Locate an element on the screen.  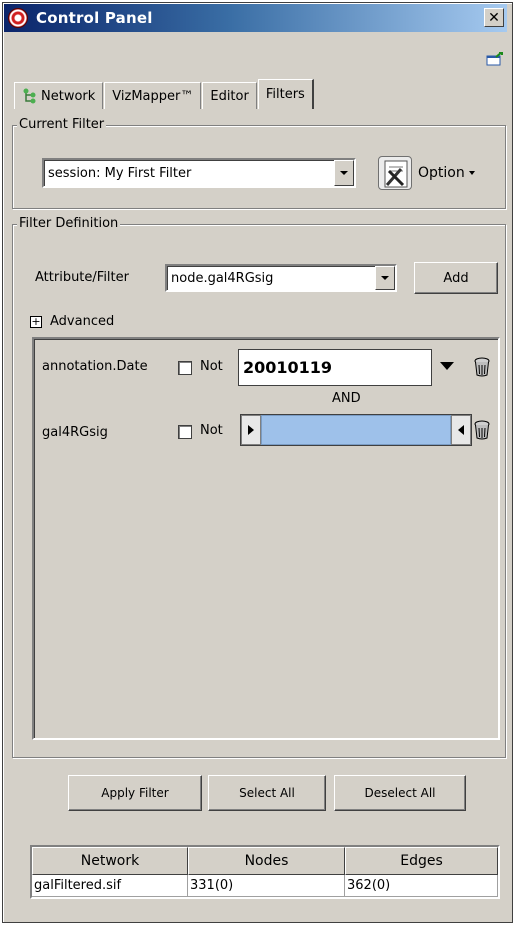
filter-name-annotation-date: annotation.Date is located at coordinates (95, 366).